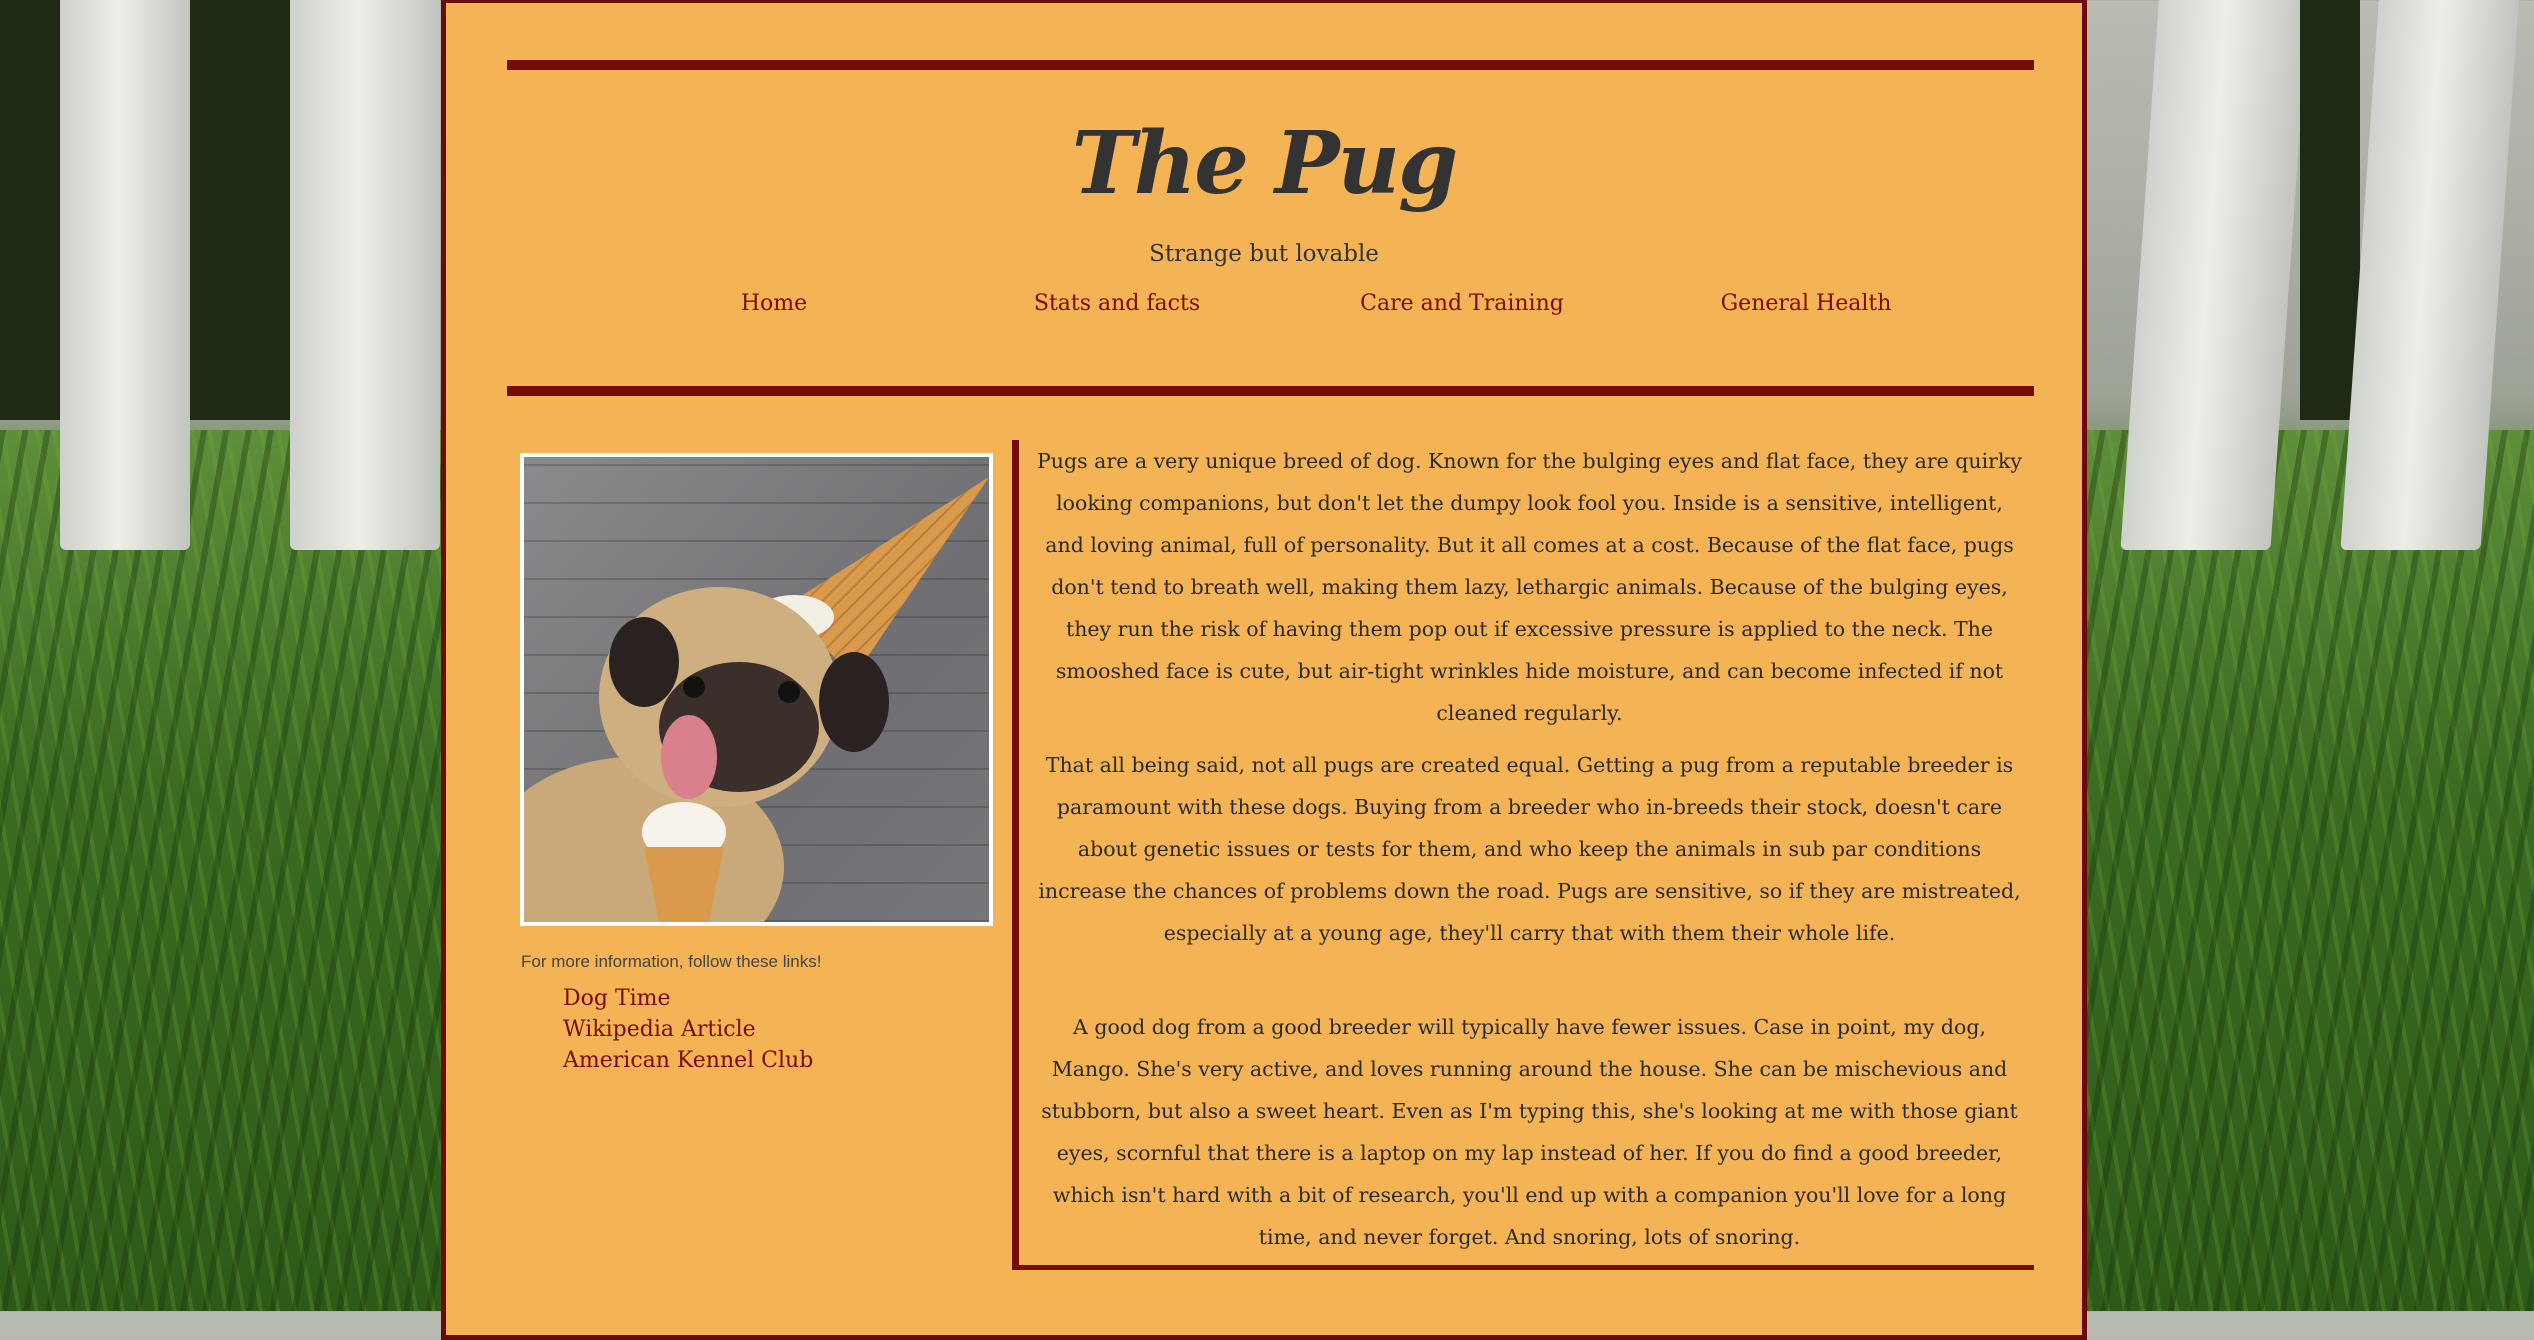 The height and width of the screenshot is (1340, 2534). Describe the element at coordinates (756, 699) in the screenshot. I see `pug-illustration` at that location.